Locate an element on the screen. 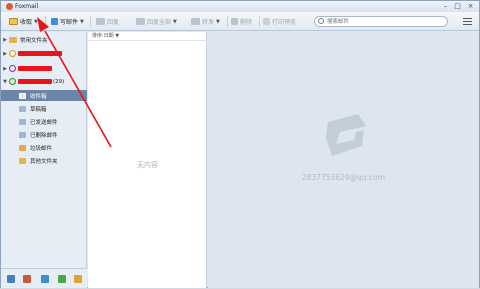 Image resolution: width=480 pixels, height=289 pixels. contacts-icon is located at coordinates (27, 279).